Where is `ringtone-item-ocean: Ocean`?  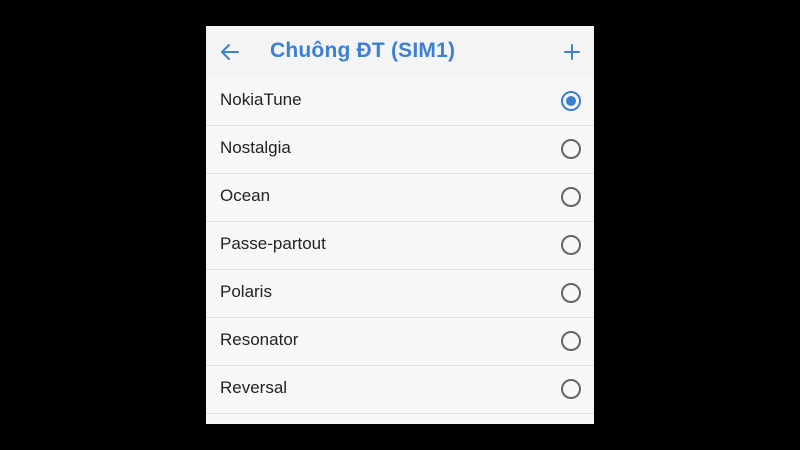 ringtone-item-ocean: Ocean is located at coordinates (400, 198).